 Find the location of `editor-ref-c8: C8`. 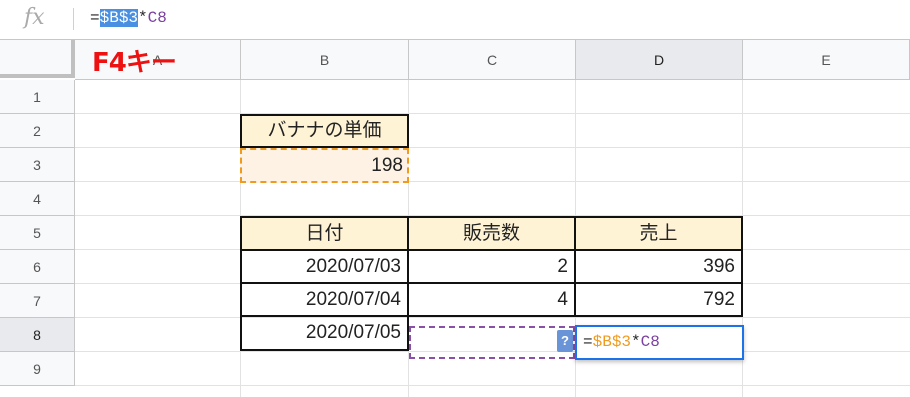

editor-ref-c8: C8 is located at coordinates (650, 342).